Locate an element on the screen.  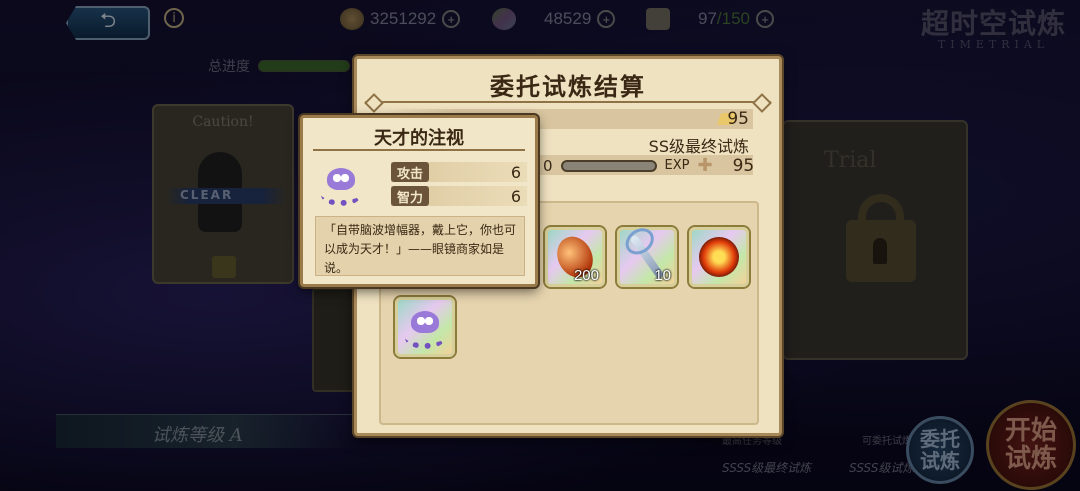
tooltip-title: 天才的注视 is located at coordinates (419, 138).